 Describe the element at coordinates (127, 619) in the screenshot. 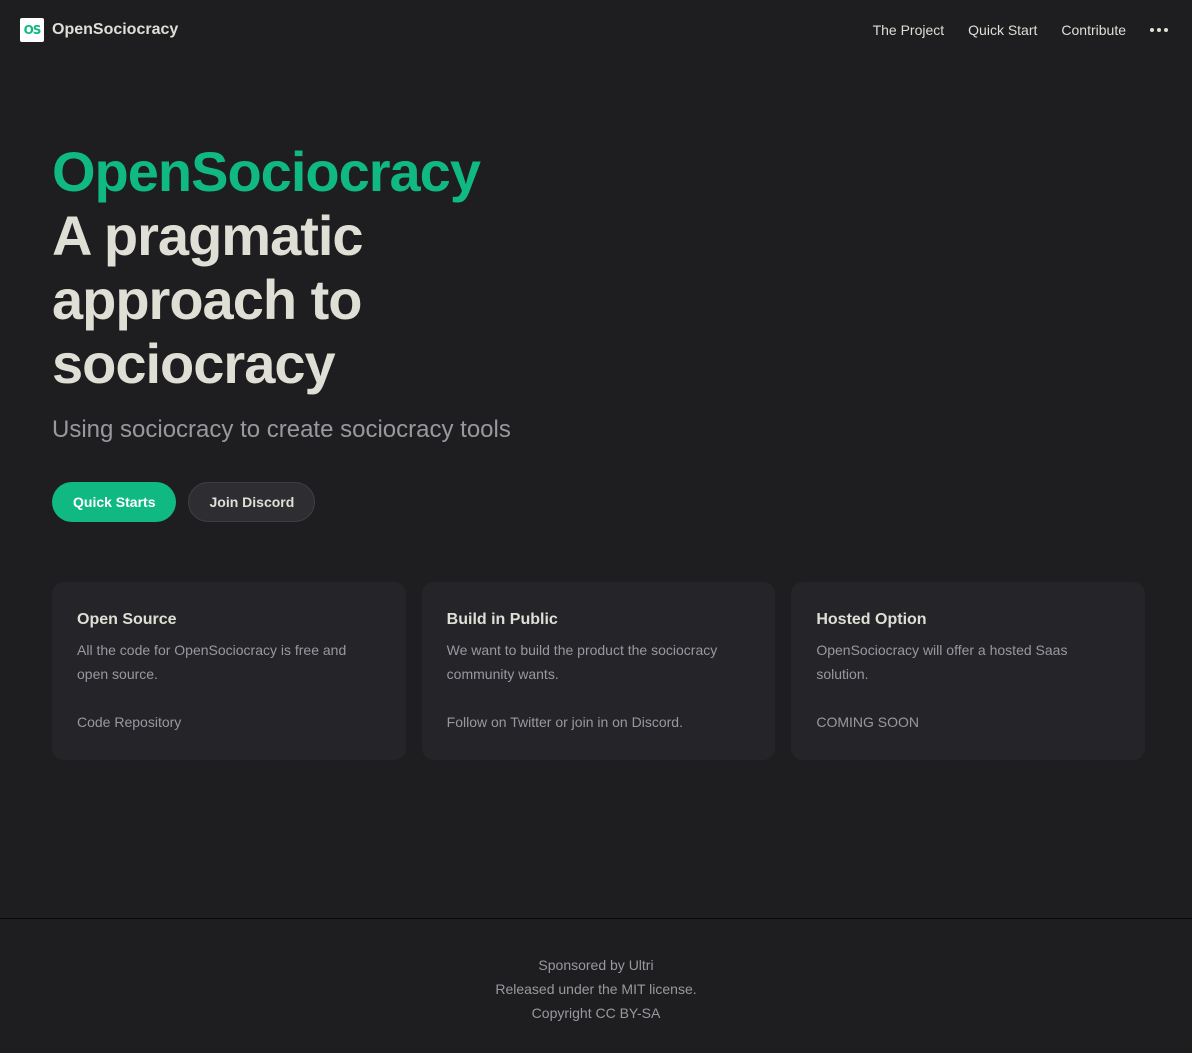

I see `feature-title: Open Source` at that location.